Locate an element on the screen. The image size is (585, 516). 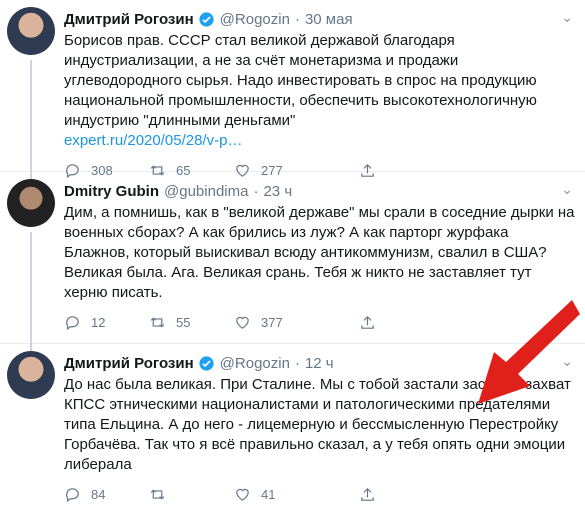
reply-button: 12 is located at coordinates (106, 322).